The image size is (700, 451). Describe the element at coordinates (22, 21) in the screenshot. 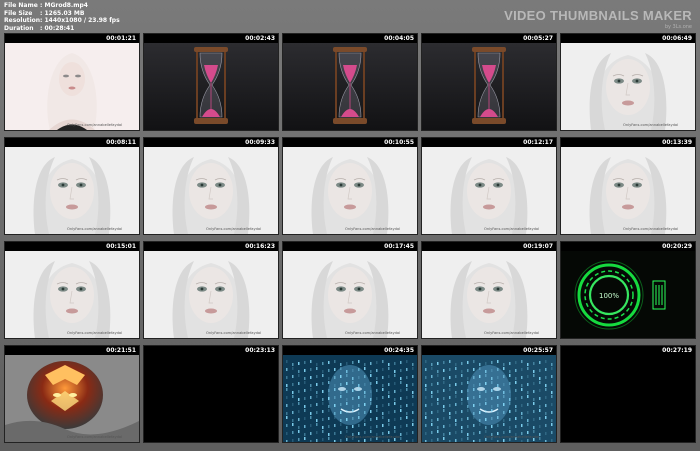

I see `file-info-label: Resolution` at that location.